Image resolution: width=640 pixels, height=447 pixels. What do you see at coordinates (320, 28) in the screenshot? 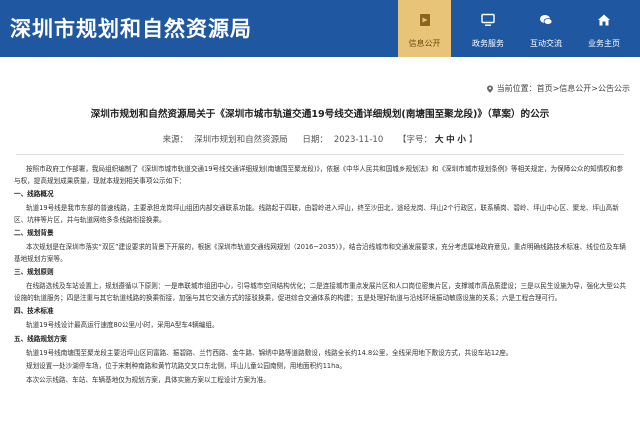
I see `site-header: 深圳市规划和自然资源局 信息公开 政务服务 互动交流 业务主页` at bounding box center [320, 28].